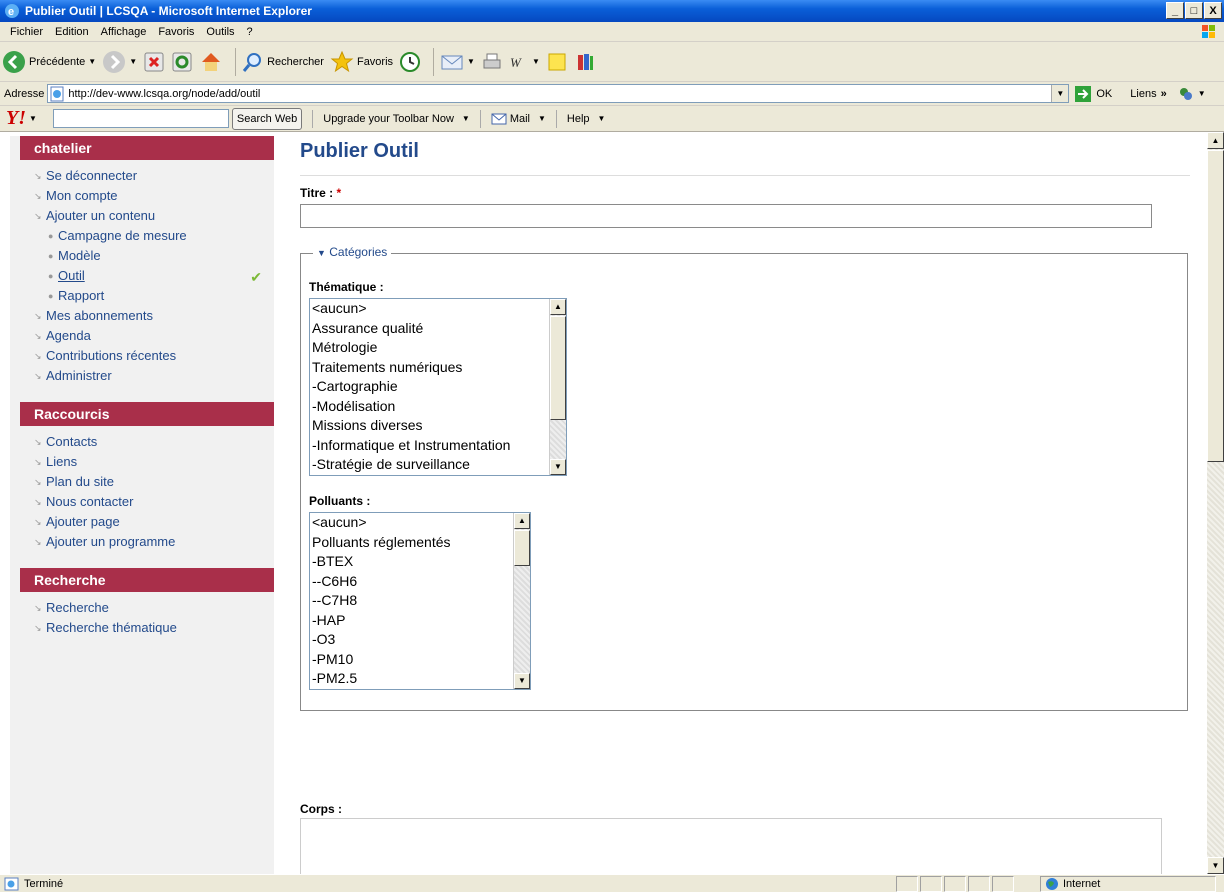 This screenshot has width=1224, height=892. What do you see at coordinates (26, 32) in the screenshot?
I see `menu-fichier: Fichier` at bounding box center [26, 32].